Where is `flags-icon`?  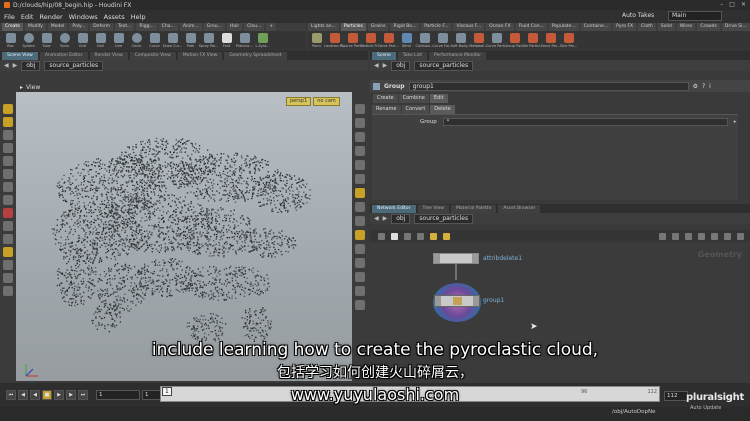 flags-icon is located at coordinates (701, 236).